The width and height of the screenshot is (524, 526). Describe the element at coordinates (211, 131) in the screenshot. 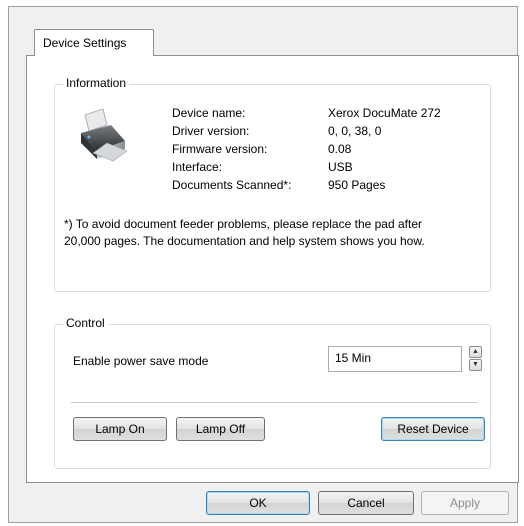

I see `info-label-driver-version: Driver version:` at that location.